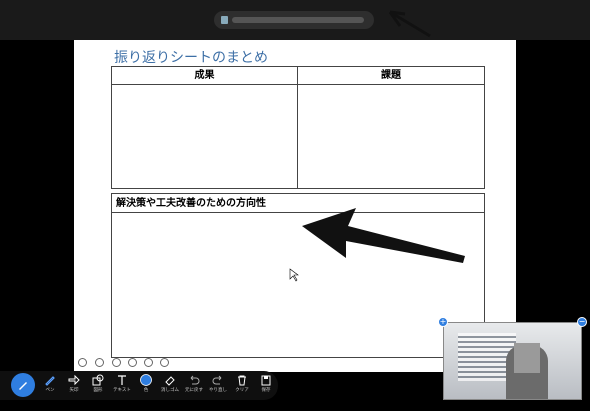 Image resolution: width=590 pixels, height=411 pixels. What do you see at coordinates (205, 136) in the screenshot?
I see `results-cell` at bounding box center [205, 136].